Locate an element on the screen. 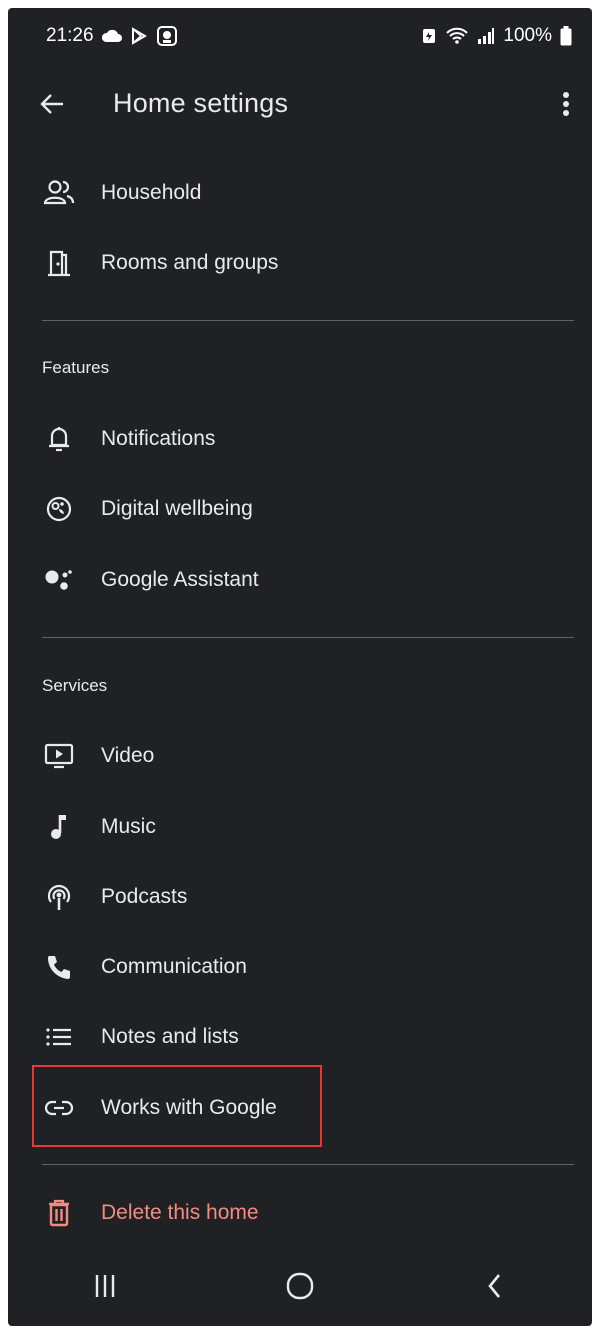 The width and height of the screenshot is (600, 1332). system-nav-bar is located at coordinates (300, 1288).